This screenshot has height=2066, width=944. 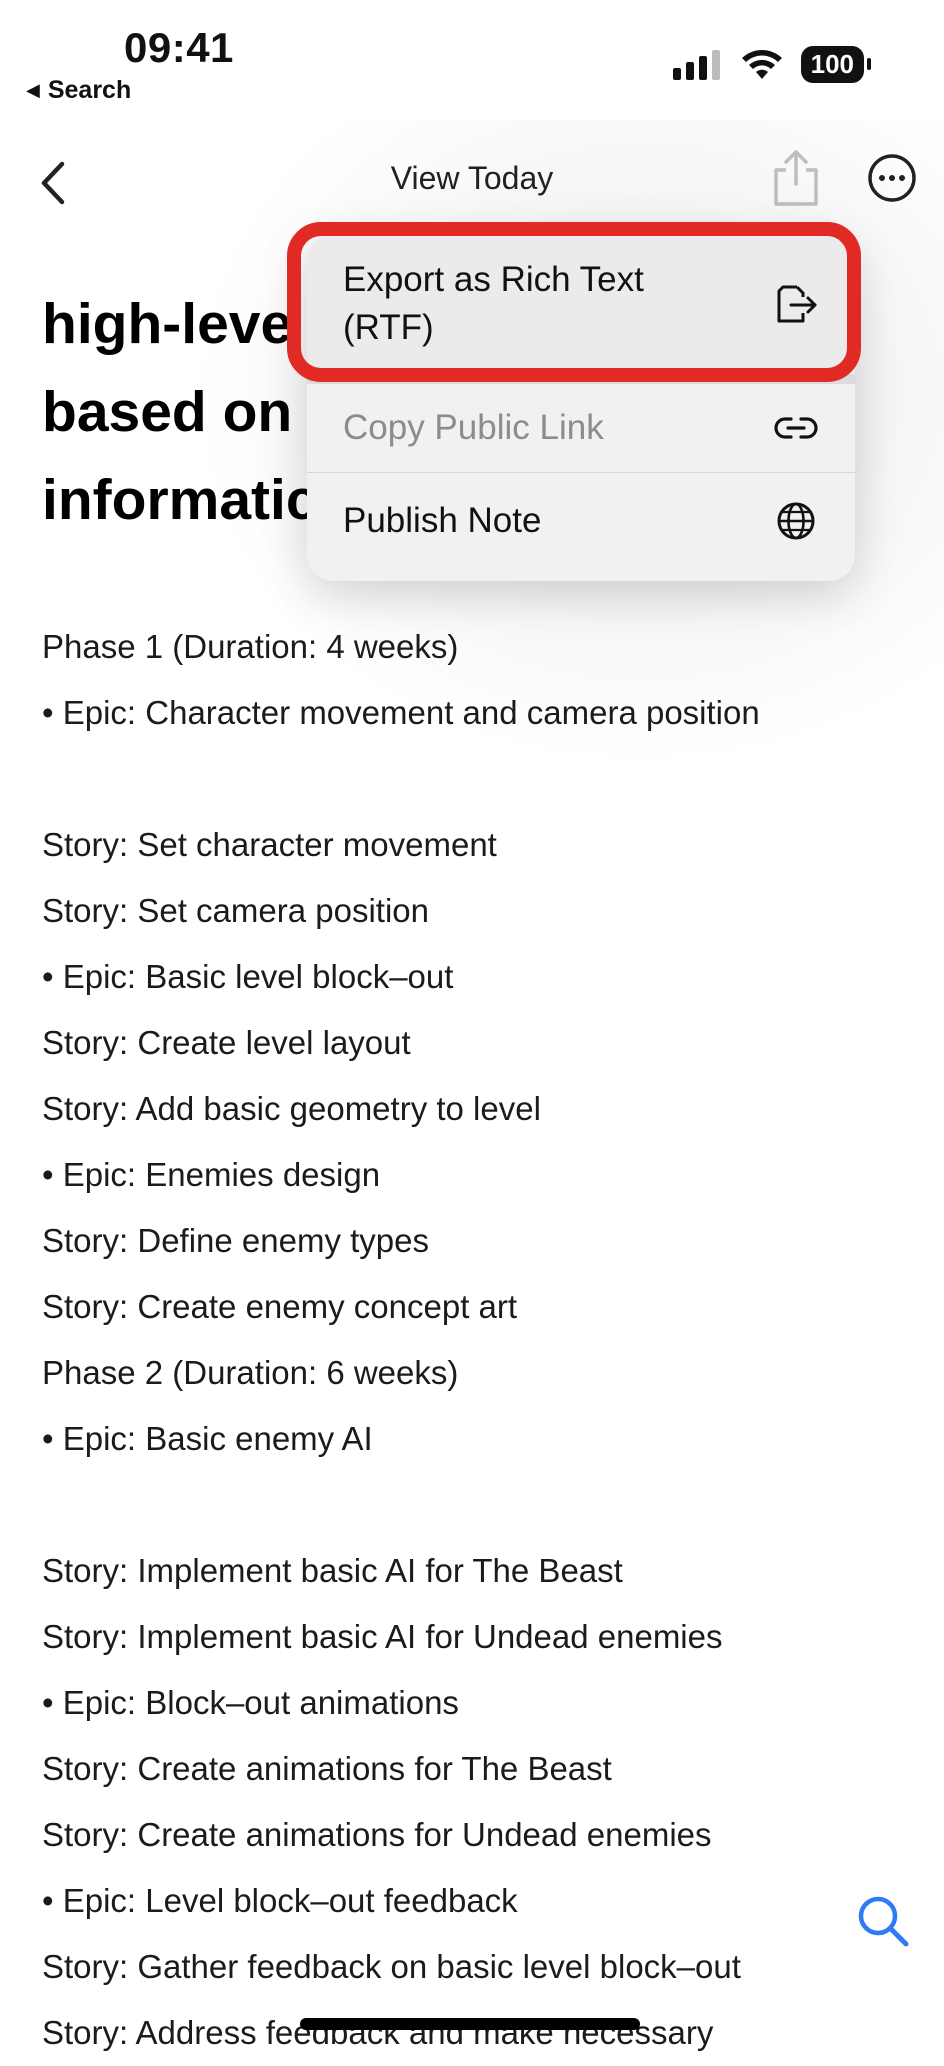 What do you see at coordinates (248, 976) in the screenshot?
I see `note-line: • Epic: Basic level block–out` at bounding box center [248, 976].